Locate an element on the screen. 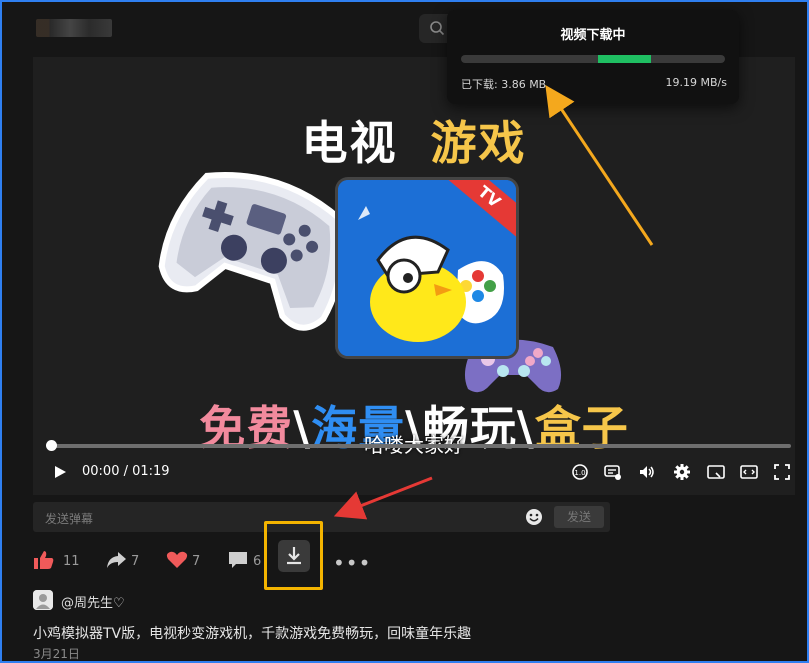 The height and width of the screenshot is (663, 809). publish-date: 3月21日 is located at coordinates (56, 654).